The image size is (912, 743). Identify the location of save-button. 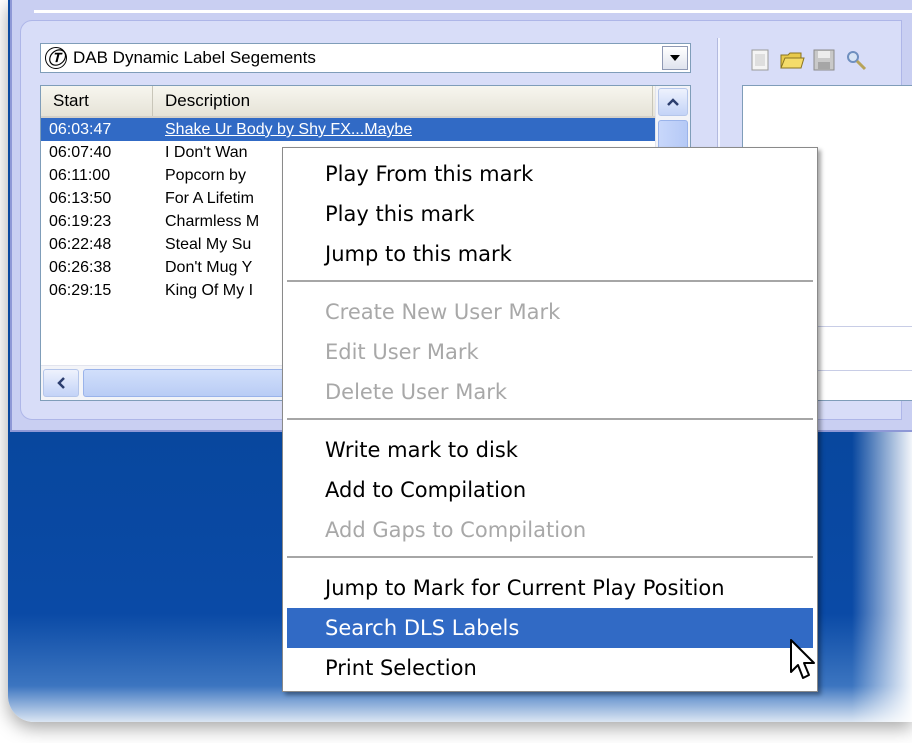
(824, 60).